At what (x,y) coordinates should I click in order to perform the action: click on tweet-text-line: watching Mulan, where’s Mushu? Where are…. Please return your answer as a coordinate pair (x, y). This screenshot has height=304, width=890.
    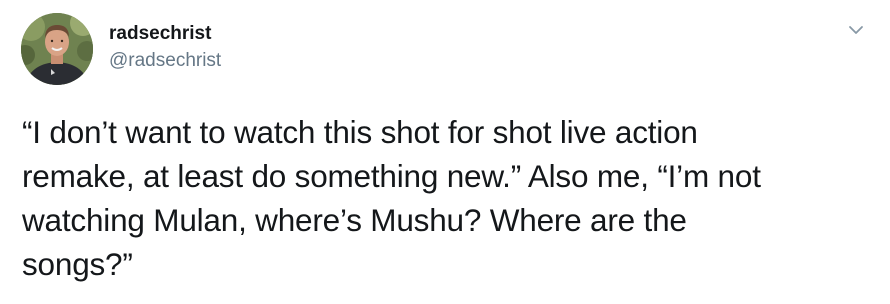
    Looking at the image, I should click on (354, 220).